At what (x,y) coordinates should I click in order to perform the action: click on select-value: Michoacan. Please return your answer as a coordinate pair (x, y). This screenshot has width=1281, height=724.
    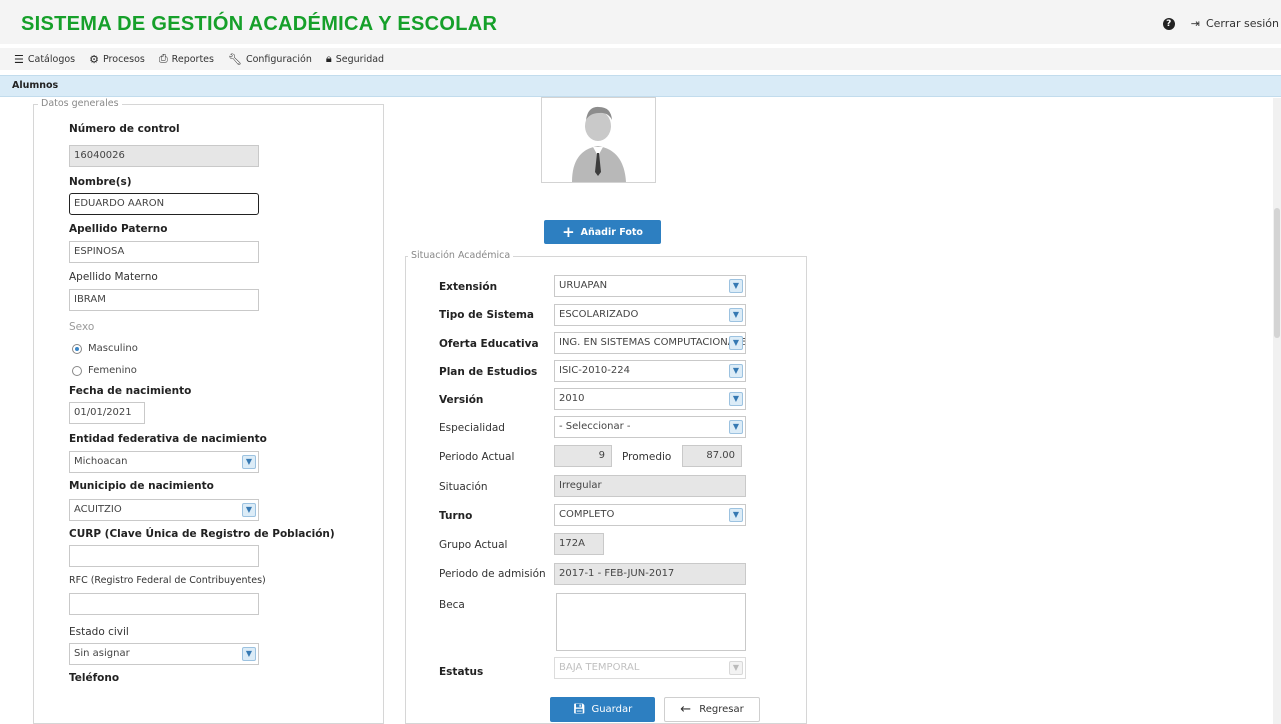
    Looking at the image, I should click on (101, 461).